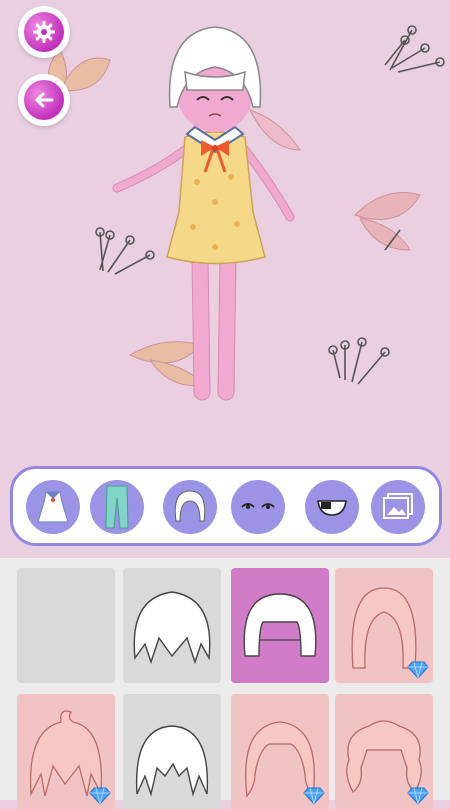 This screenshot has width=450, height=809. I want to click on eyes-icon, so click(258, 506).